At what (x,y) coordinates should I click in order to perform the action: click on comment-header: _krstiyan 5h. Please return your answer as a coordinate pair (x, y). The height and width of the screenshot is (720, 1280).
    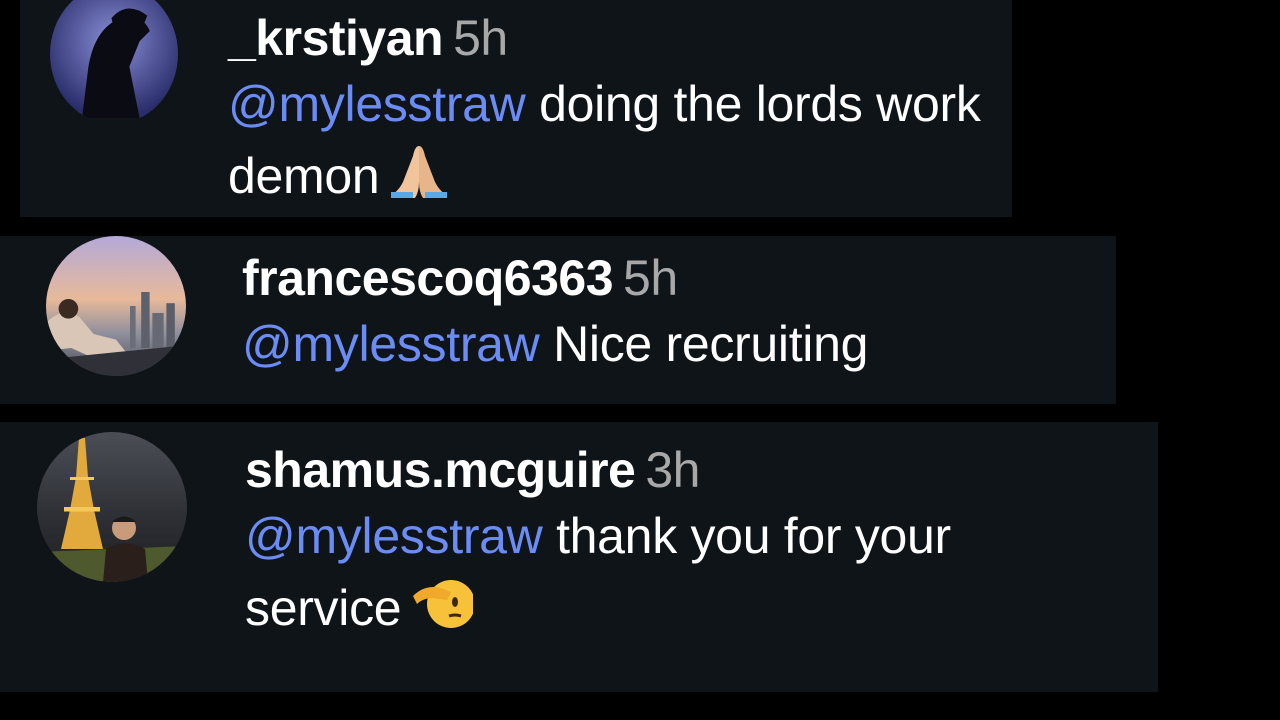
    Looking at the image, I should click on (618, 38).